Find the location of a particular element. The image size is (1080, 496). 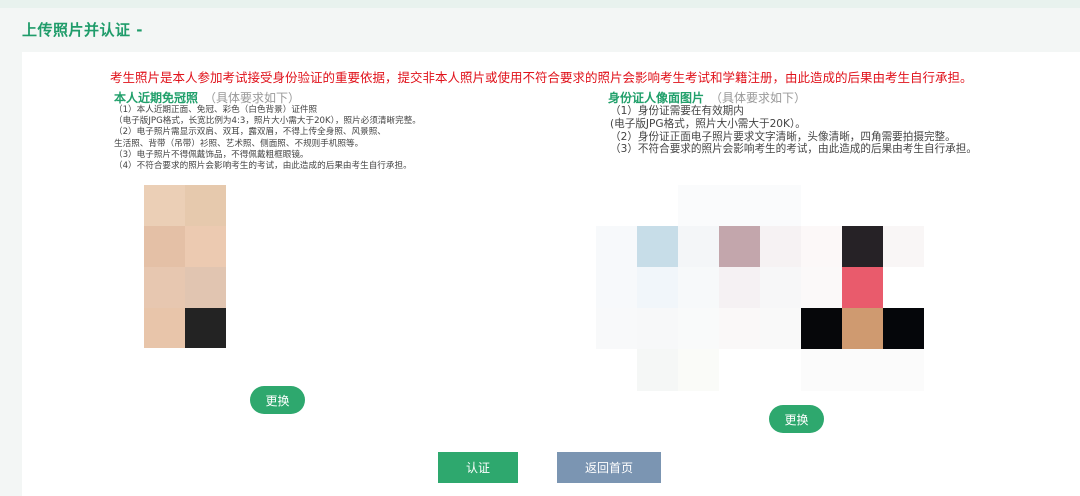

right-requirement: （2）身份证正面电子照片要求文字清晰，头像清晰，四角需要拍摄完整。 is located at coordinates (783, 136).